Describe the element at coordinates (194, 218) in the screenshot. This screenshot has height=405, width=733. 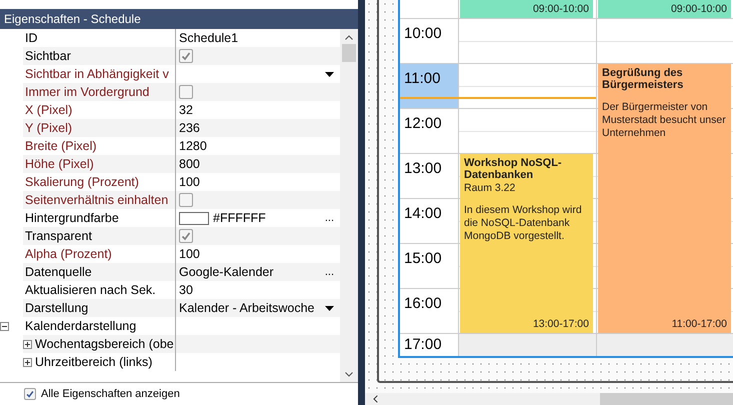
I see `color-swatch` at that location.